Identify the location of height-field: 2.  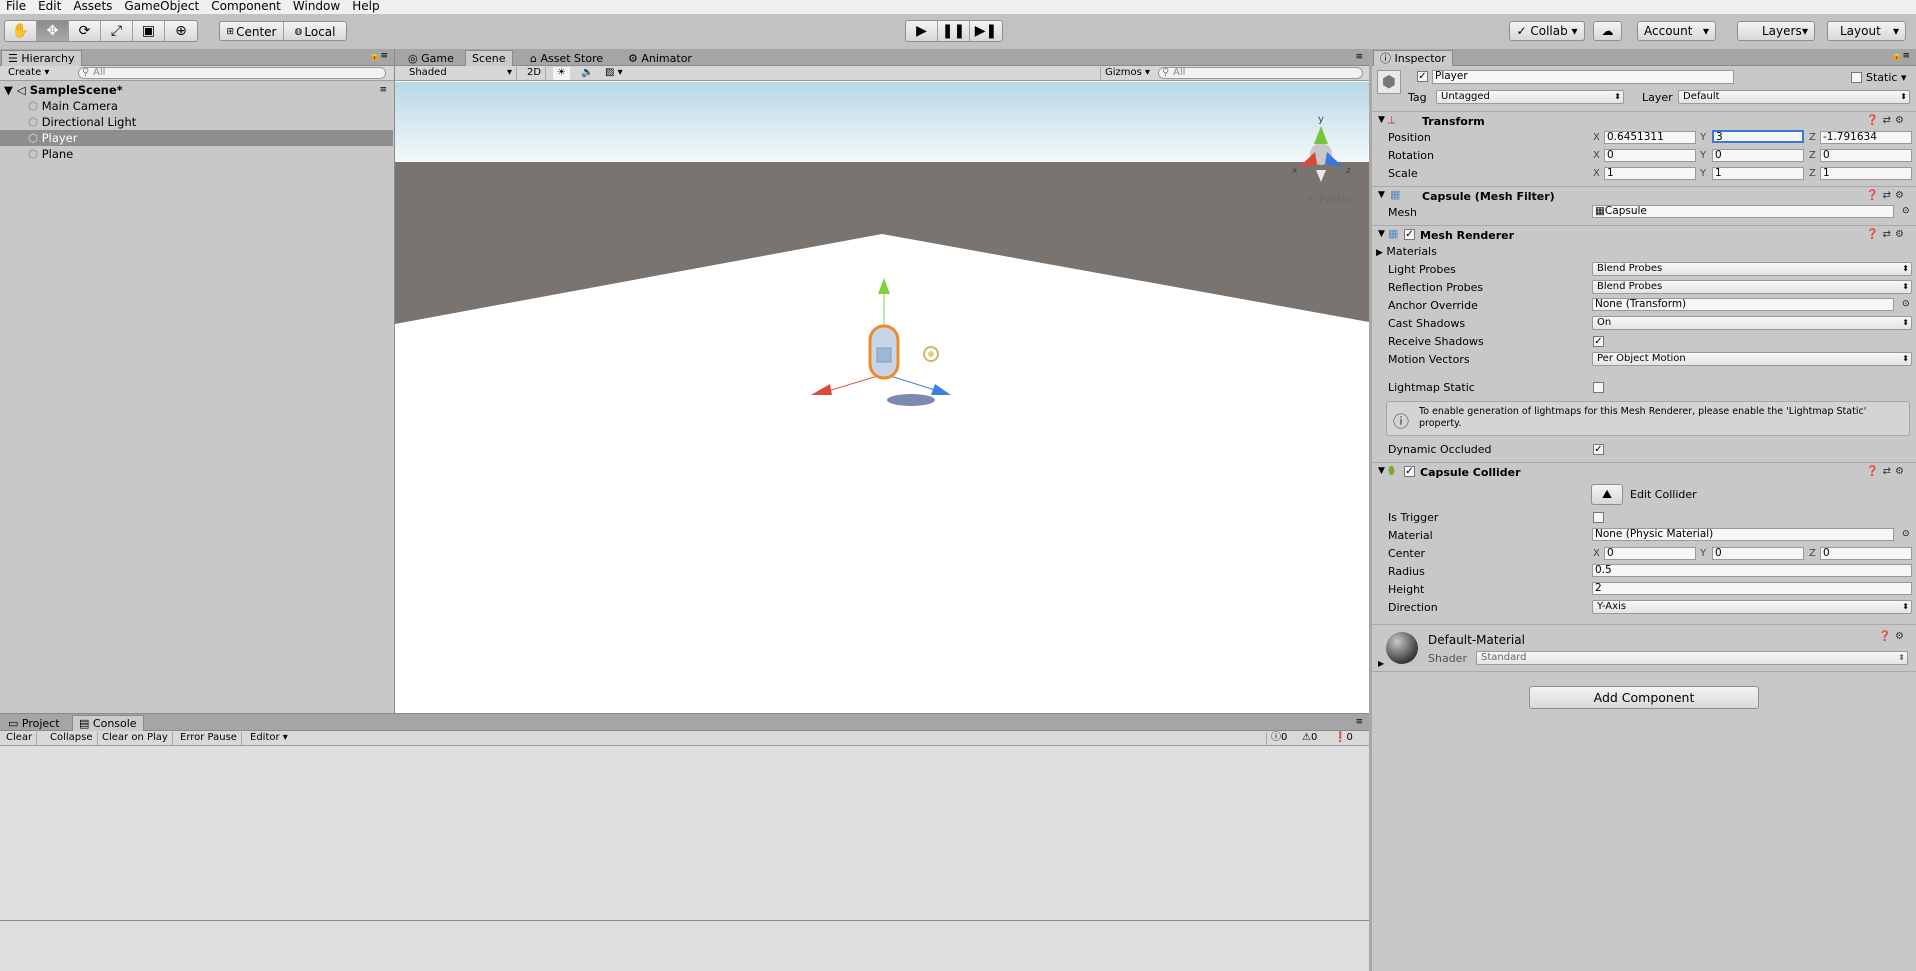
(1752, 588).